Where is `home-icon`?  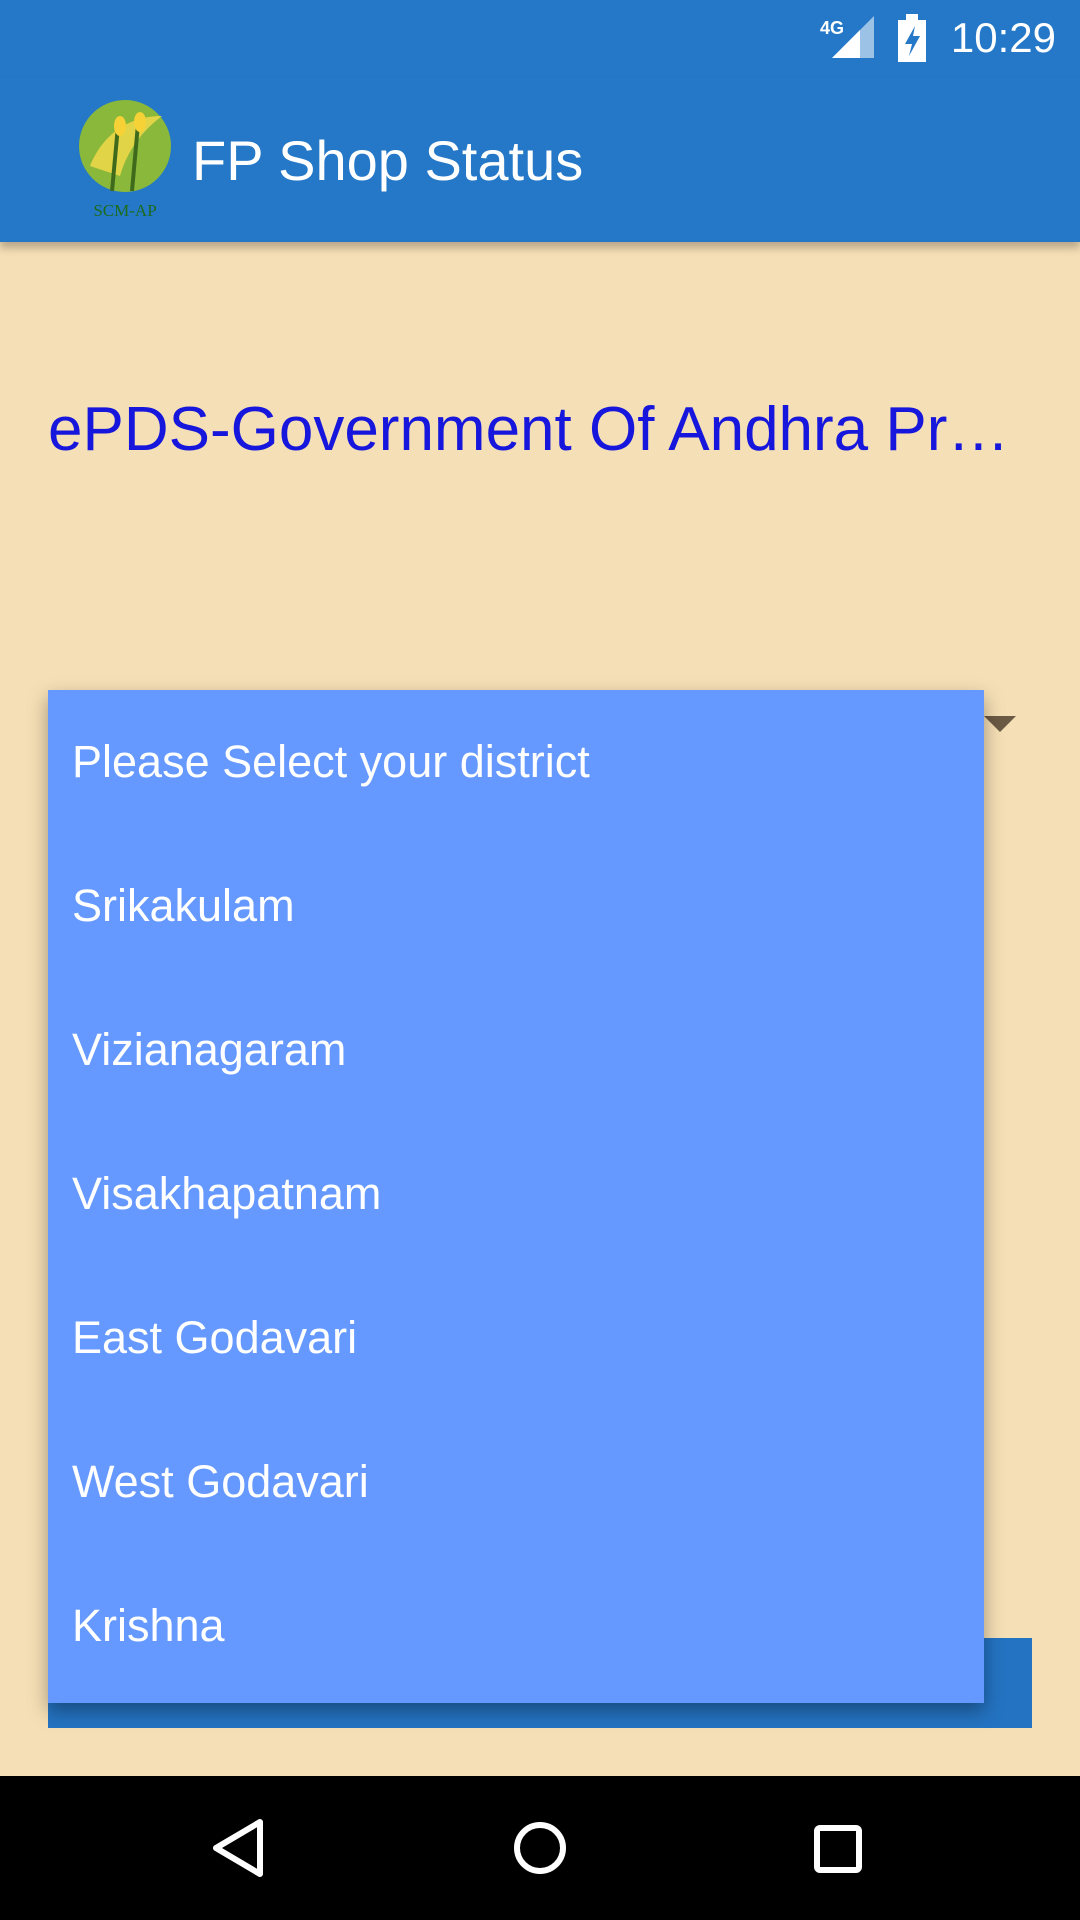
home-icon is located at coordinates (540, 1848).